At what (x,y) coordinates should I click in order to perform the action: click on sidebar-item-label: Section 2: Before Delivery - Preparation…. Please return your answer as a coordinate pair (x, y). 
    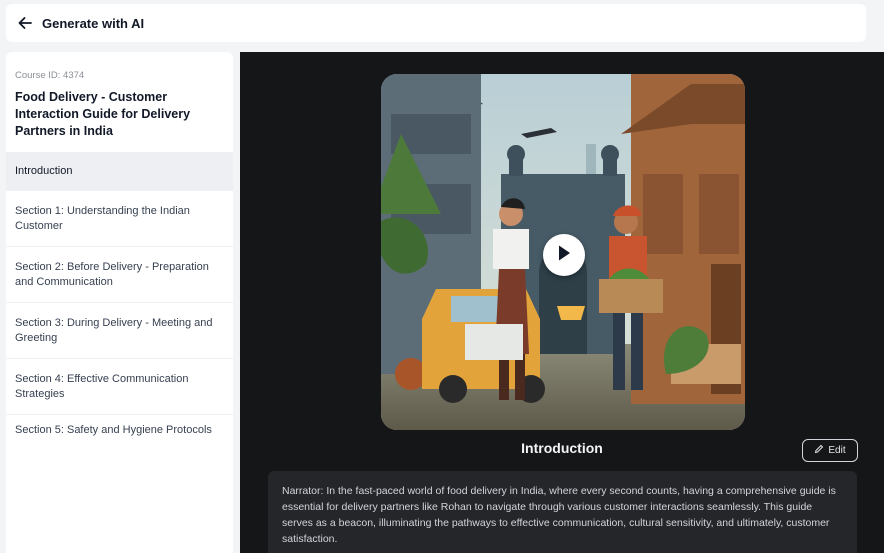
    Looking at the image, I should click on (112, 274).